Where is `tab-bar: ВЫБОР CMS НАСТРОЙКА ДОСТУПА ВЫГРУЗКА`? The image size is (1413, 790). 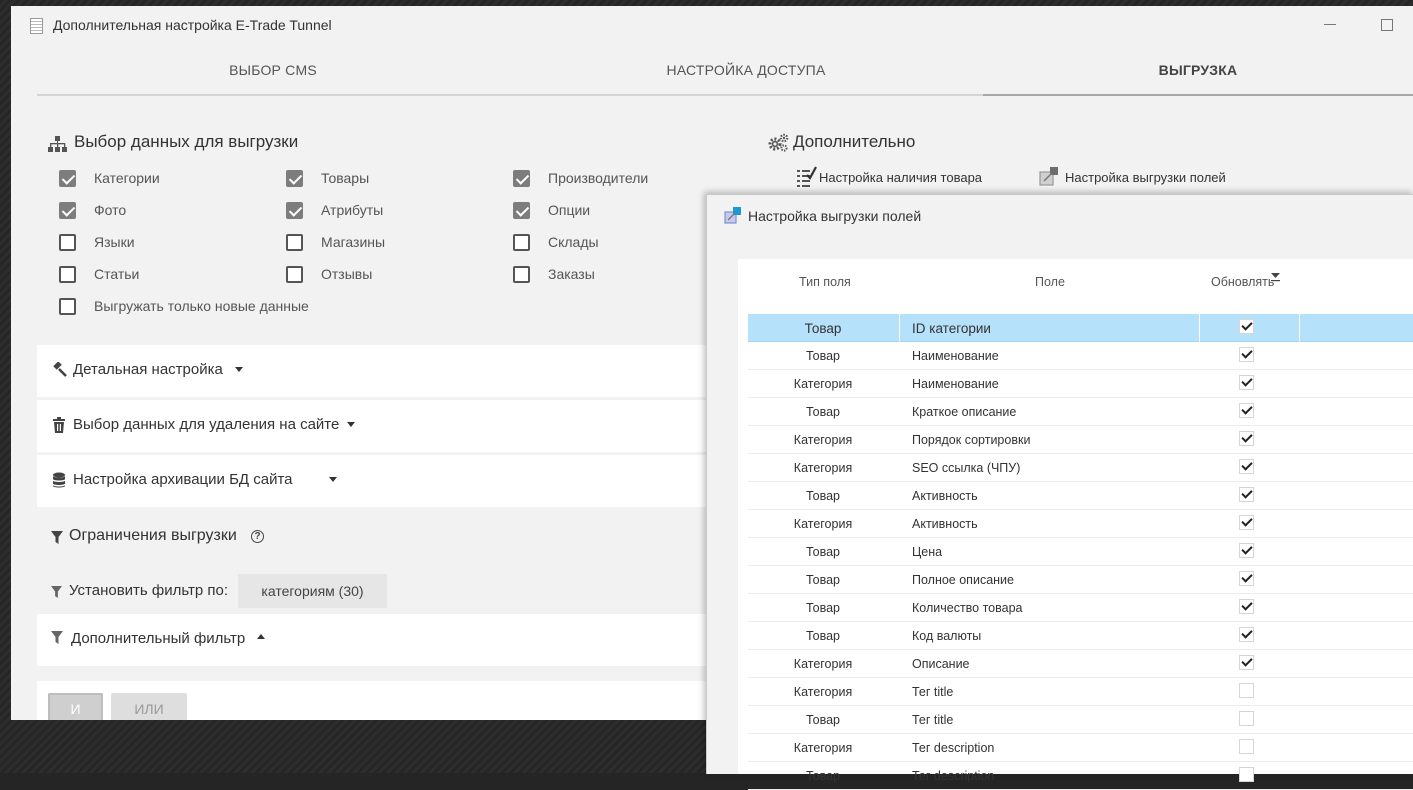
tab-bar: ВЫБОР CMS НАСТРОЙКА ДОСТУПА ВЫГРУЗКА is located at coordinates (725, 71).